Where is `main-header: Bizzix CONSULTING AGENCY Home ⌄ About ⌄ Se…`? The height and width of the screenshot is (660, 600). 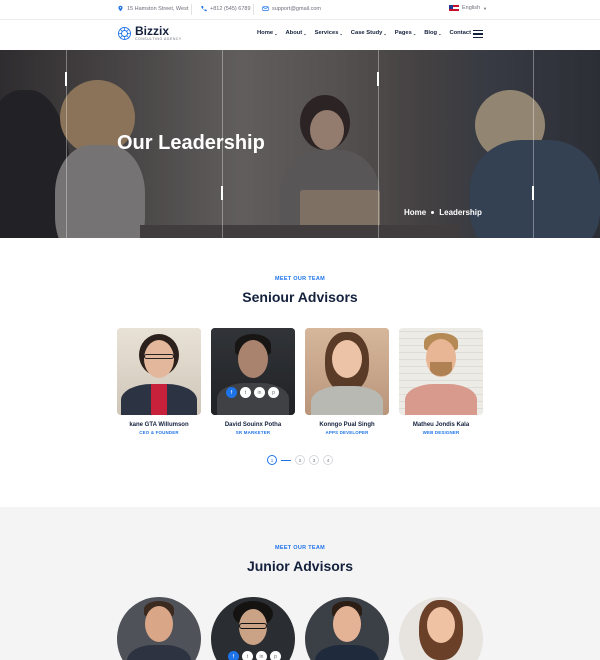
main-header: Bizzix CONSULTING AGENCY Home ⌄ About ⌄ Se… is located at coordinates (300, 35).